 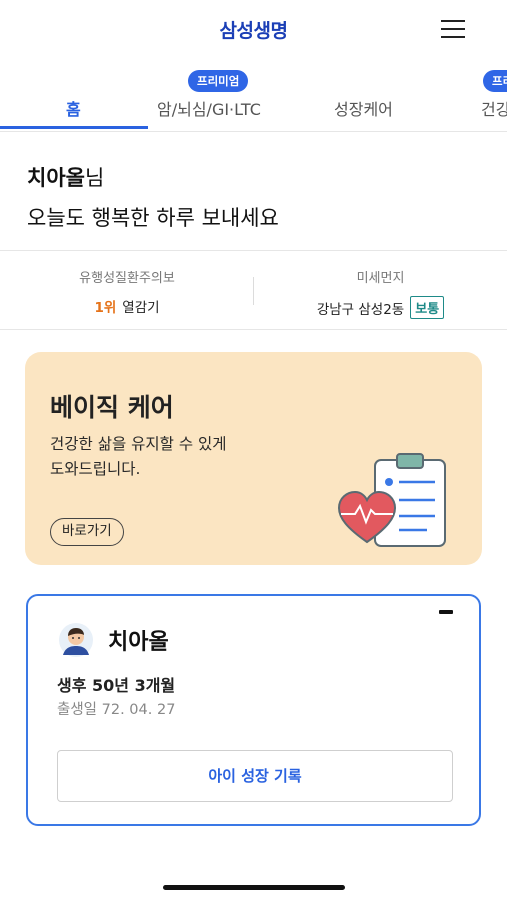 I want to click on greeting-message: 오늘도 행복한 하루 보내세요, so click(x=153, y=218).